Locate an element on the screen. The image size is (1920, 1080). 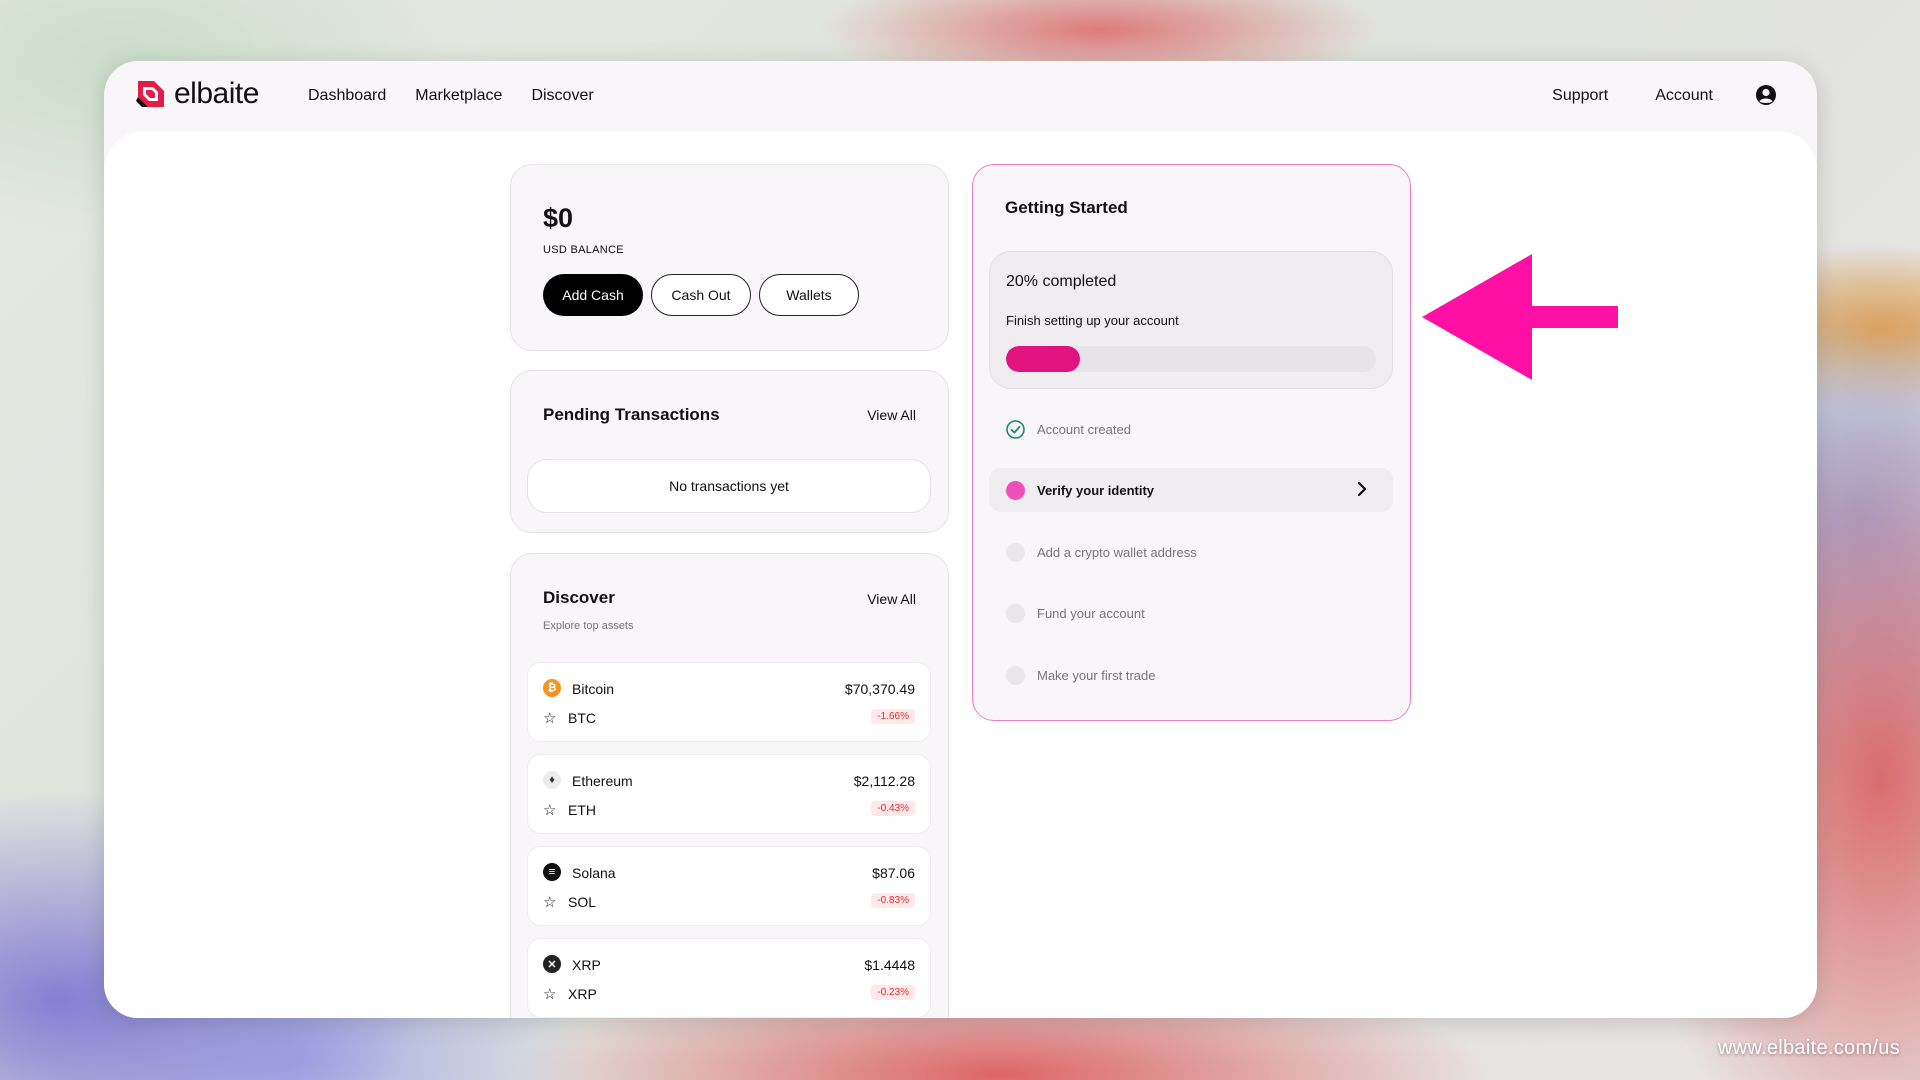
nav-dashboard: Dashboard is located at coordinates (347, 96).